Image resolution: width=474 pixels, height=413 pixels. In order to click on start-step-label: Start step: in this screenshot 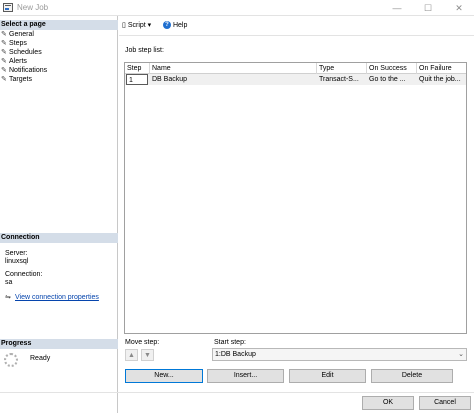, I will do `click(230, 342)`.